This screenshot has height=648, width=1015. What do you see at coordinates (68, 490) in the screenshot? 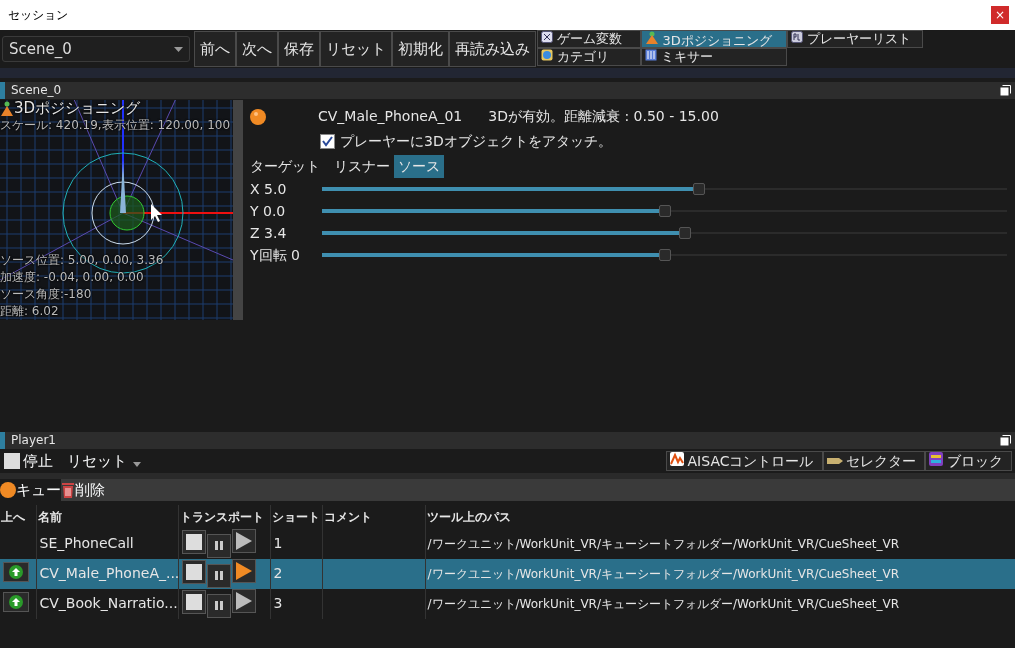
I see `trash-icon` at bounding box center [68, 490].